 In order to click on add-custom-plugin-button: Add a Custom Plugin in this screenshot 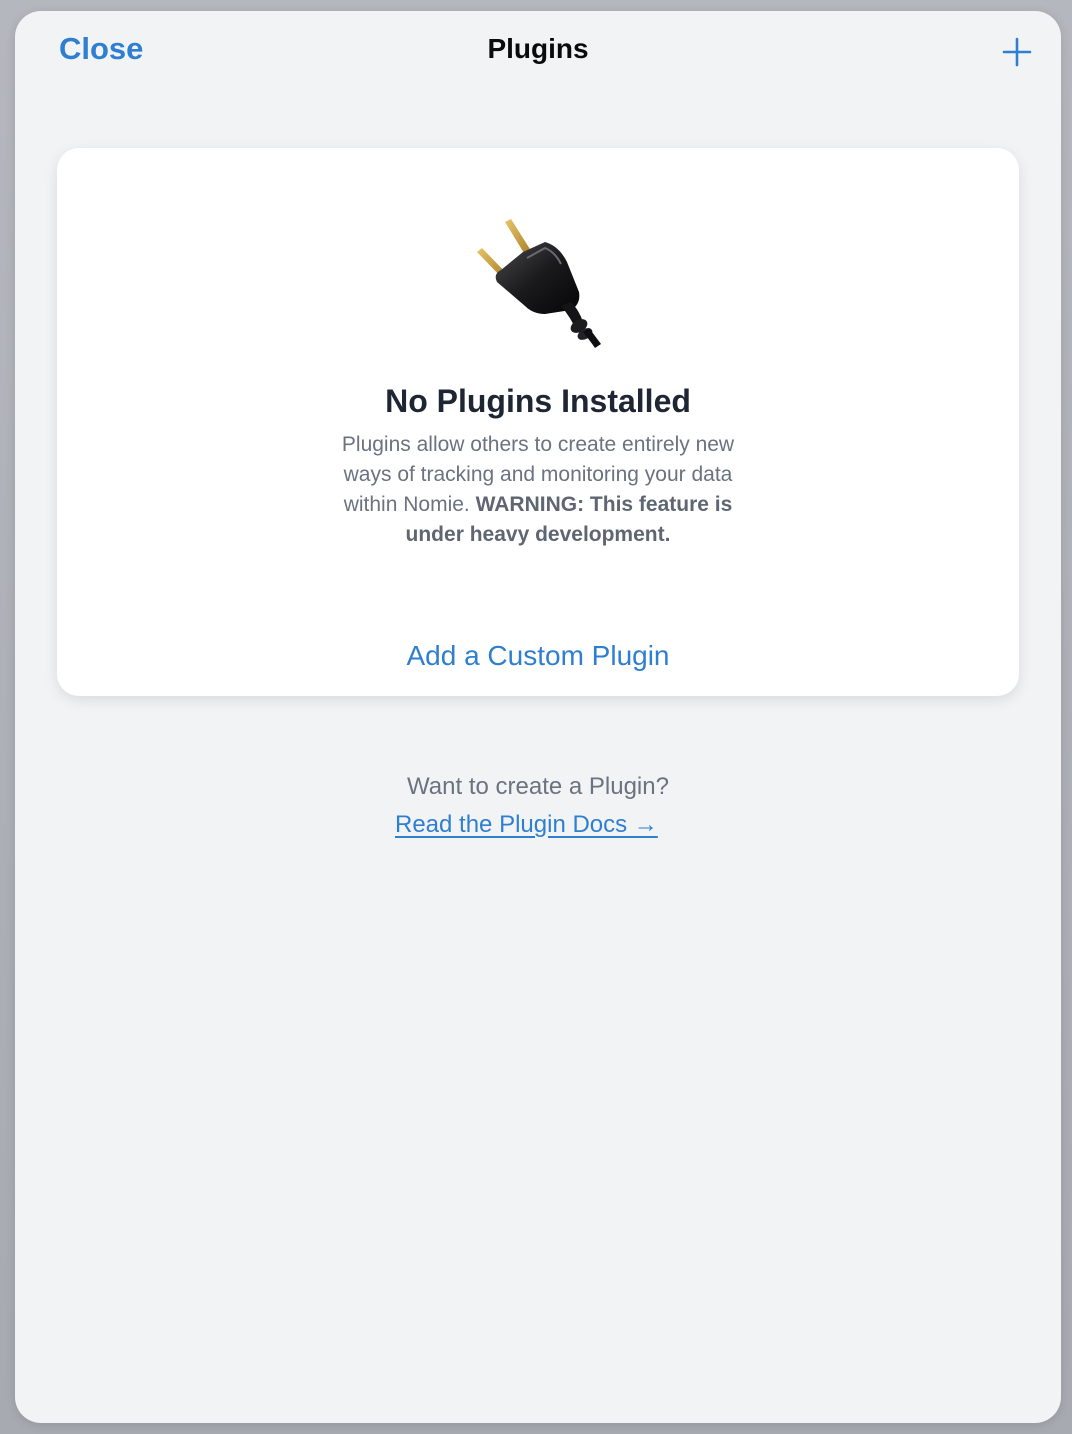, I will do `click(538, 656)`.